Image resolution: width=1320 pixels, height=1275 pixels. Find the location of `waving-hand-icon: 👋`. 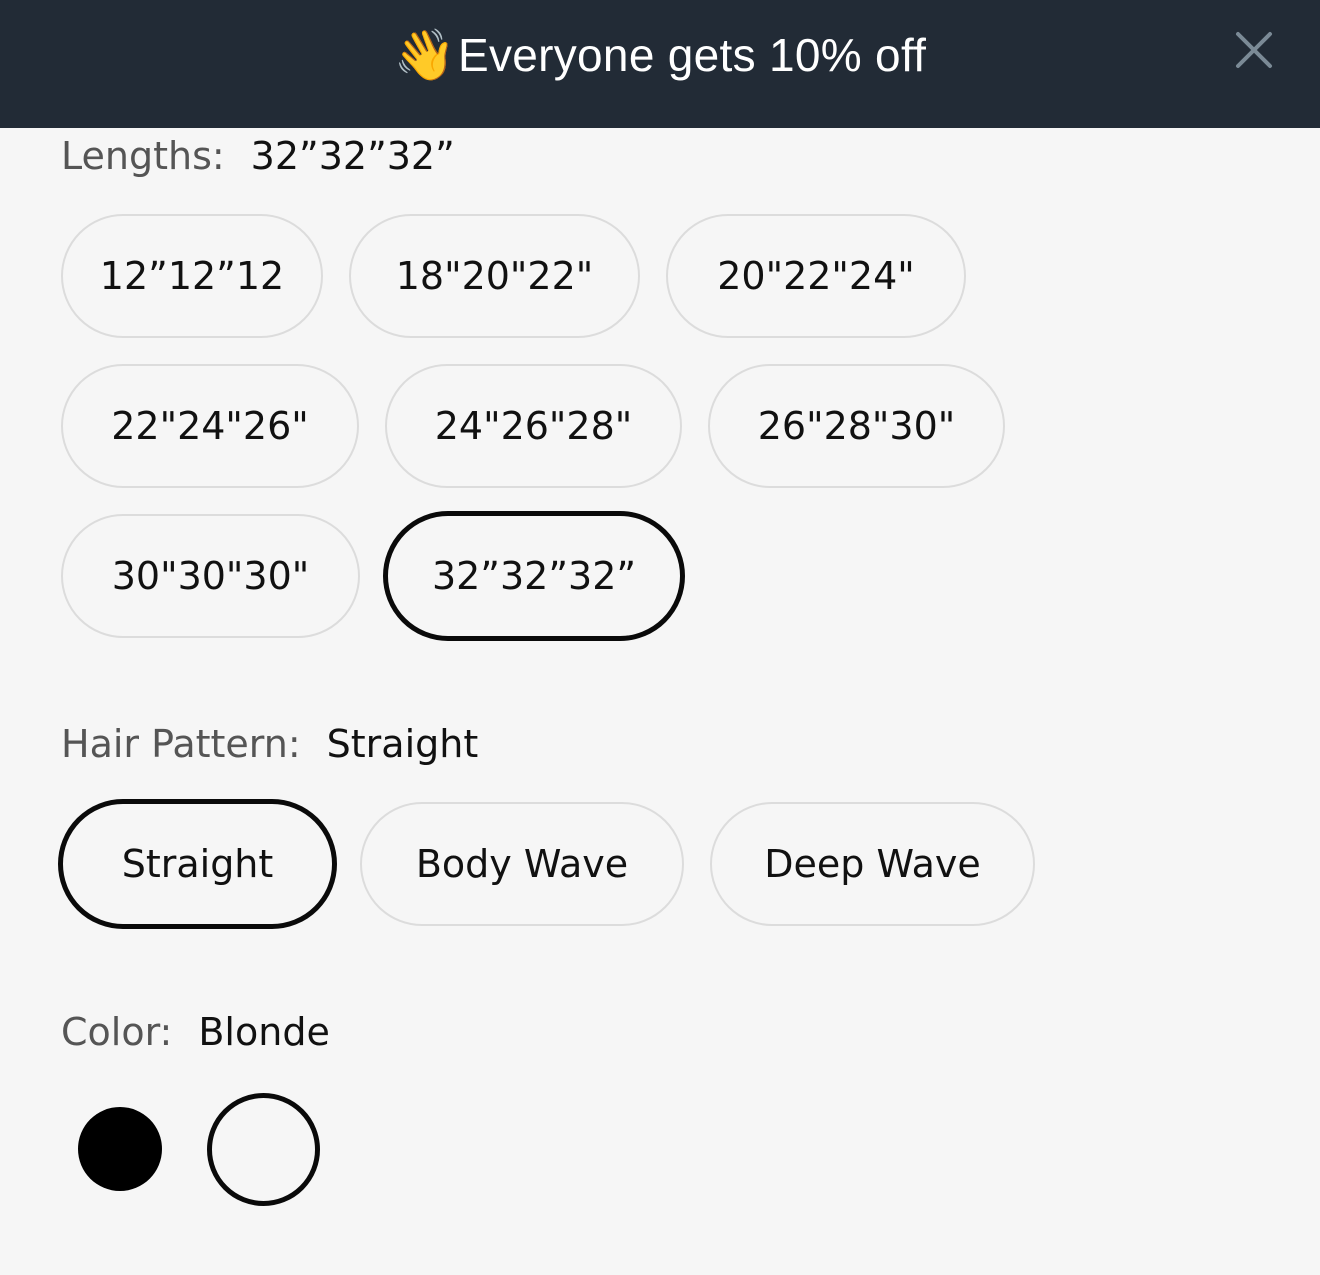

waving-hand-icon: 👋 is located at coordinates (424, 55).